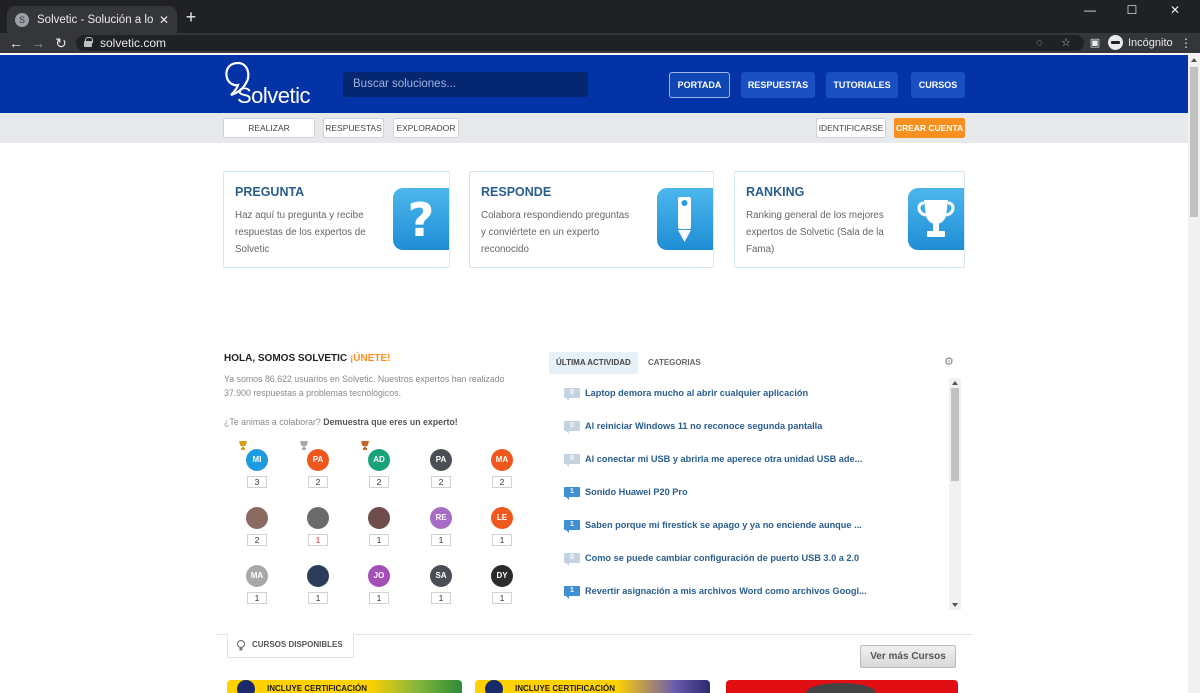 This screenshot has height=693, width=1200. I want to click on more-courses-button: Ver más Cursos, so click(908, 656).